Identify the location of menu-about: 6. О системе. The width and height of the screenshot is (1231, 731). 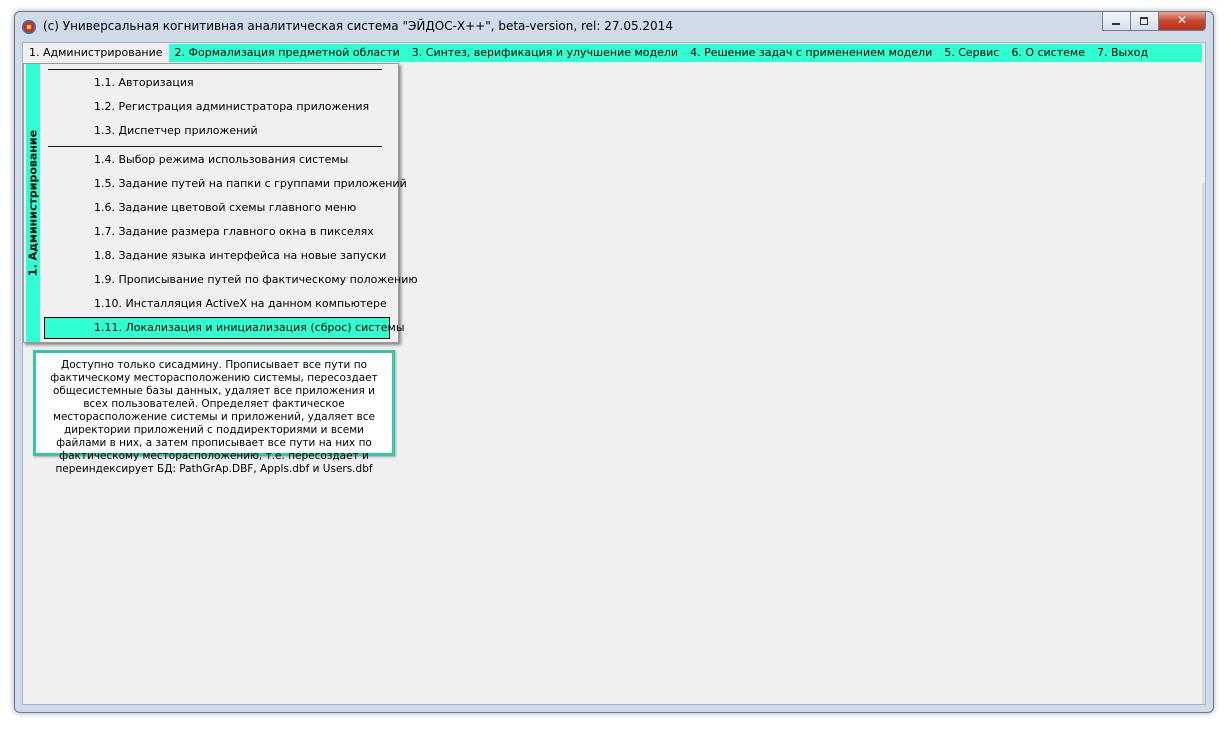
(1048, 53).